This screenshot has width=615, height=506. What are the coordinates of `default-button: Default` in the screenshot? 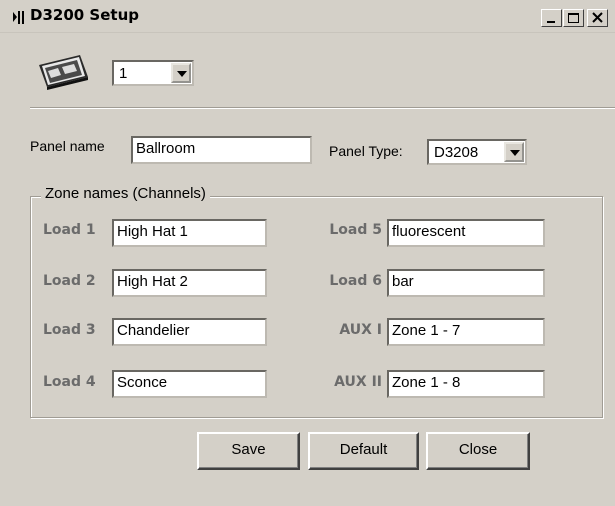 It's located at (363, 451).